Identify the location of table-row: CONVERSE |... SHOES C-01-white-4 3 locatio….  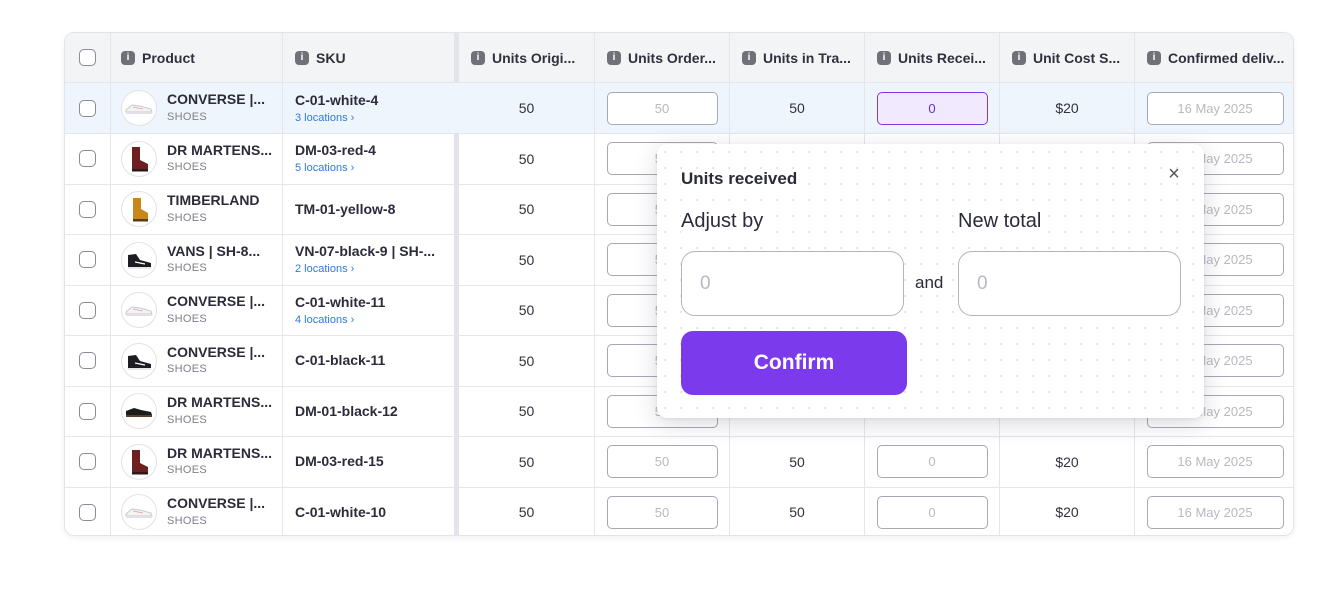
(679, 108).